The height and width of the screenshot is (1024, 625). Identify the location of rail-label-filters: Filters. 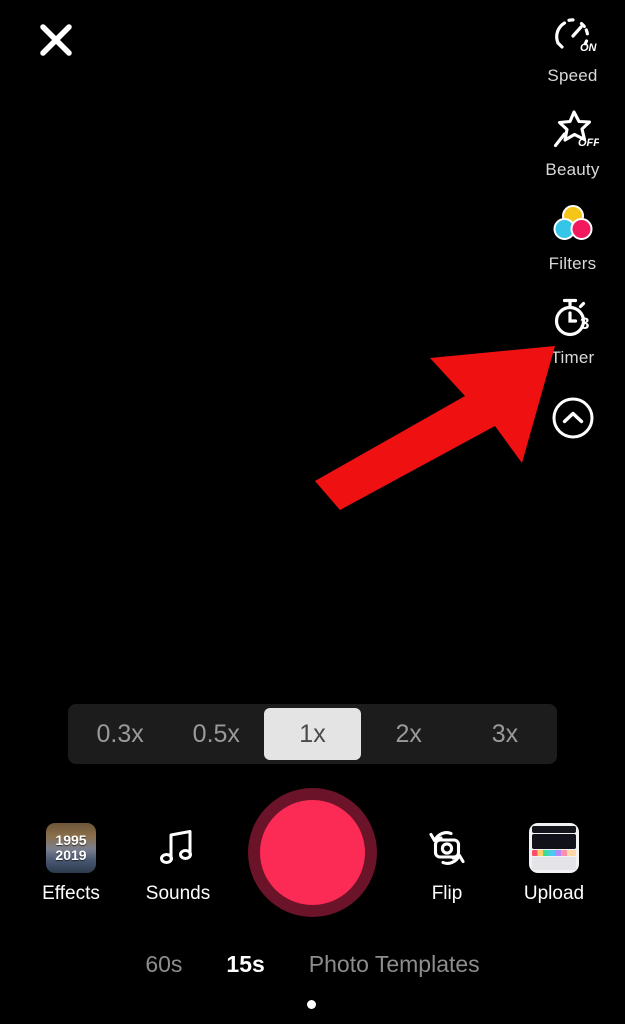
(572, 263).